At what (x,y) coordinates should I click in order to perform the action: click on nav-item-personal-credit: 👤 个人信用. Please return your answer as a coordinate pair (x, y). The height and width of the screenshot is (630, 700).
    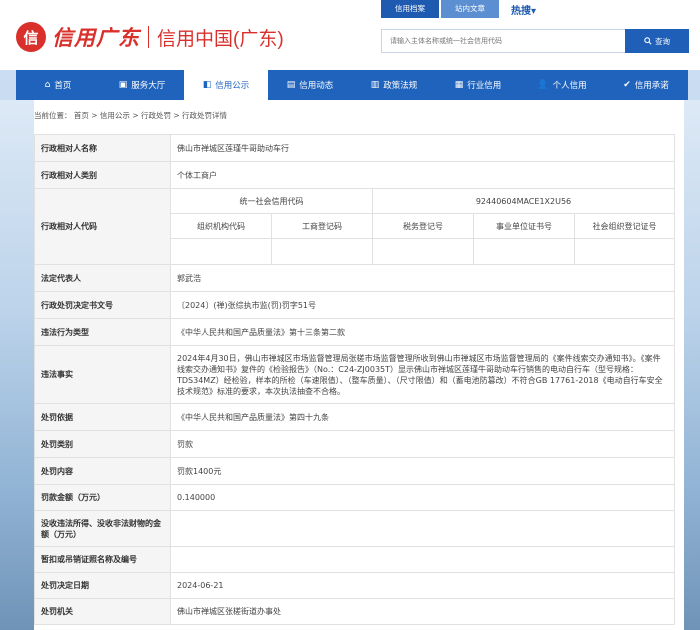
    Looking at the image, I should click on (562, 85).